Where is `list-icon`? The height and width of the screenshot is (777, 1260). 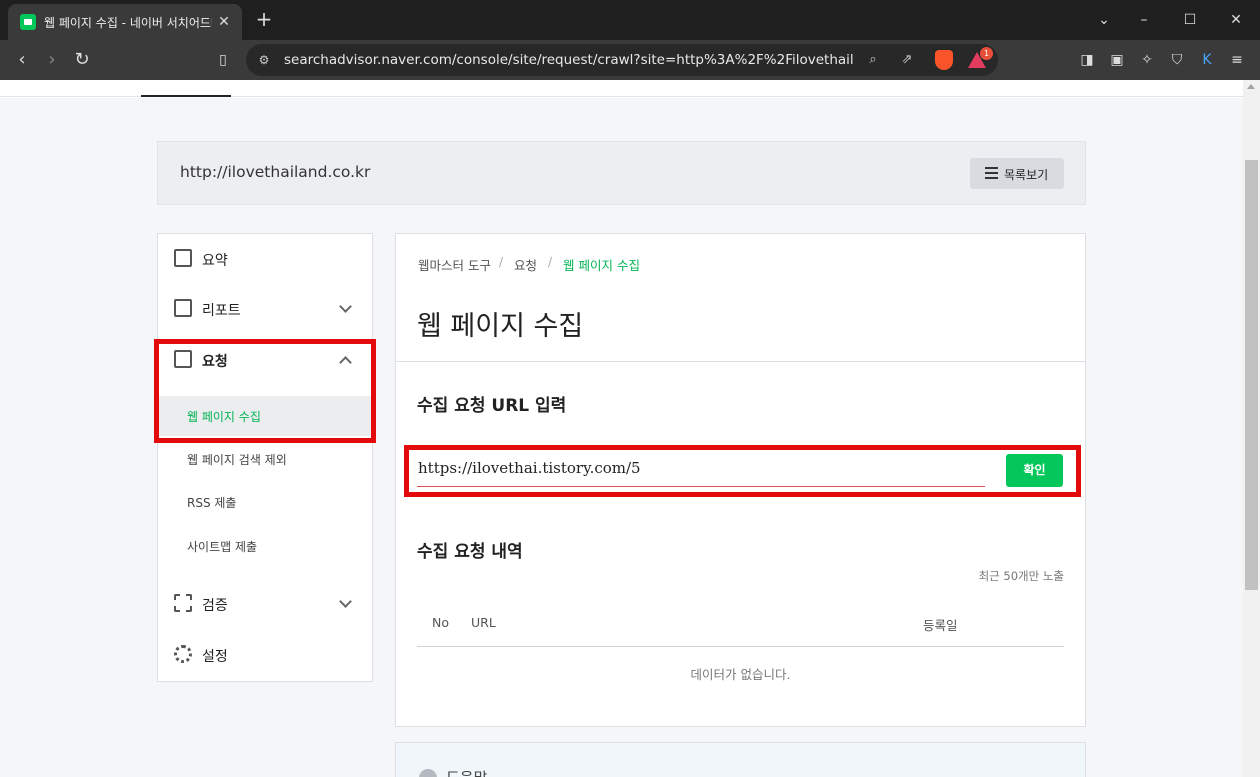
list-icon is located at coordinates (991, 173).